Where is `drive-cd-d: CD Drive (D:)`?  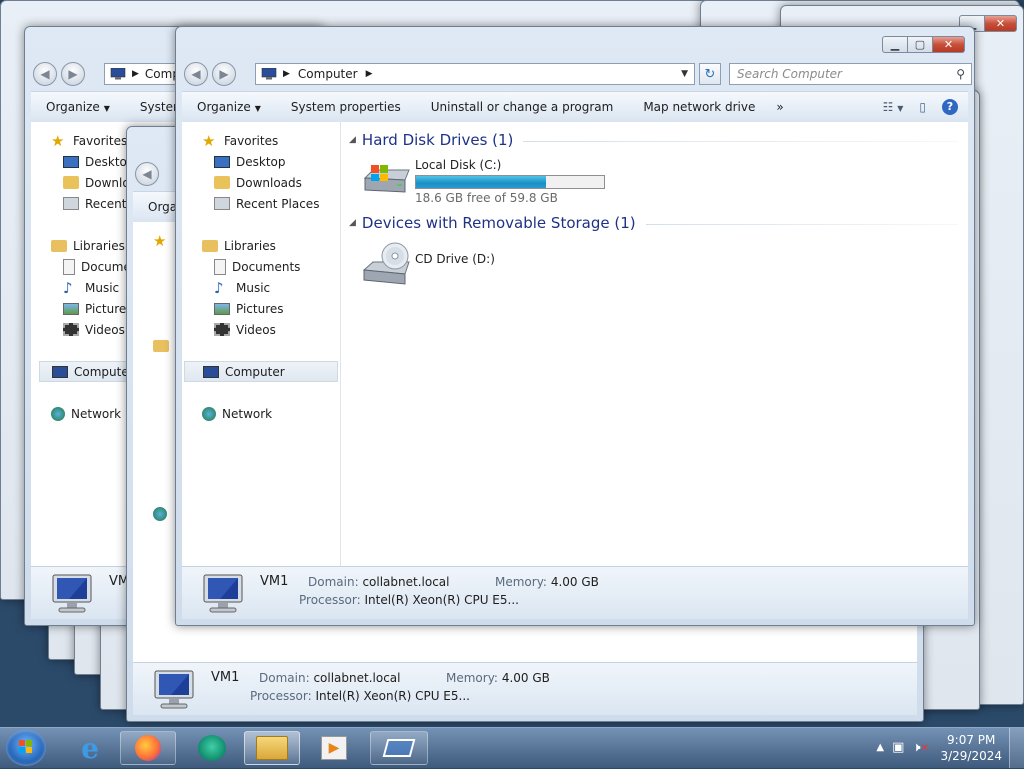
drive-cd-d: CD Drive (D:) is located at coordinates (428, 265).